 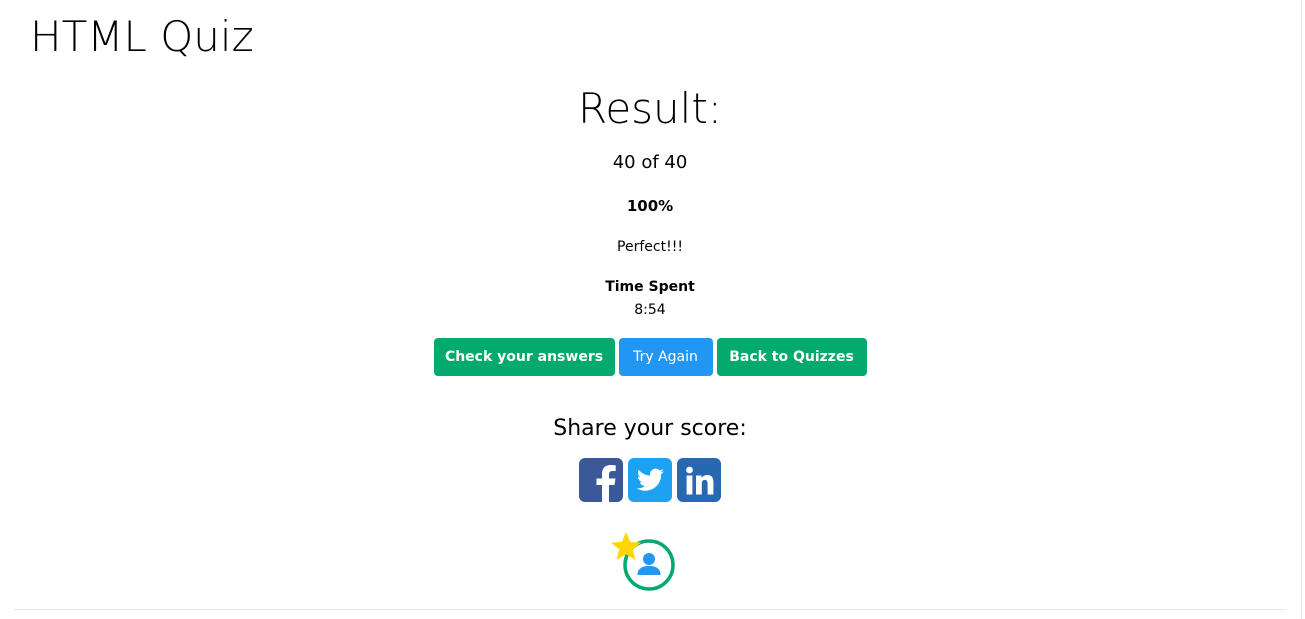 I want to click on score-text: 40 of 40, so click(x=650, y=162).